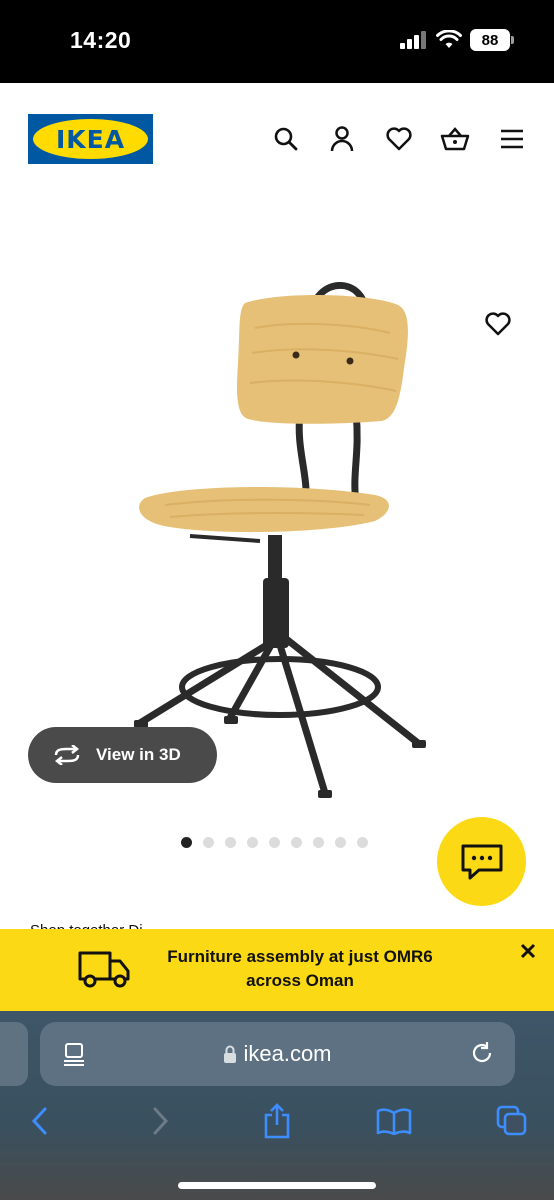 The width and height of the screenshot is (554, 1200). I want to click on forward-icon, so click(160, 1121).